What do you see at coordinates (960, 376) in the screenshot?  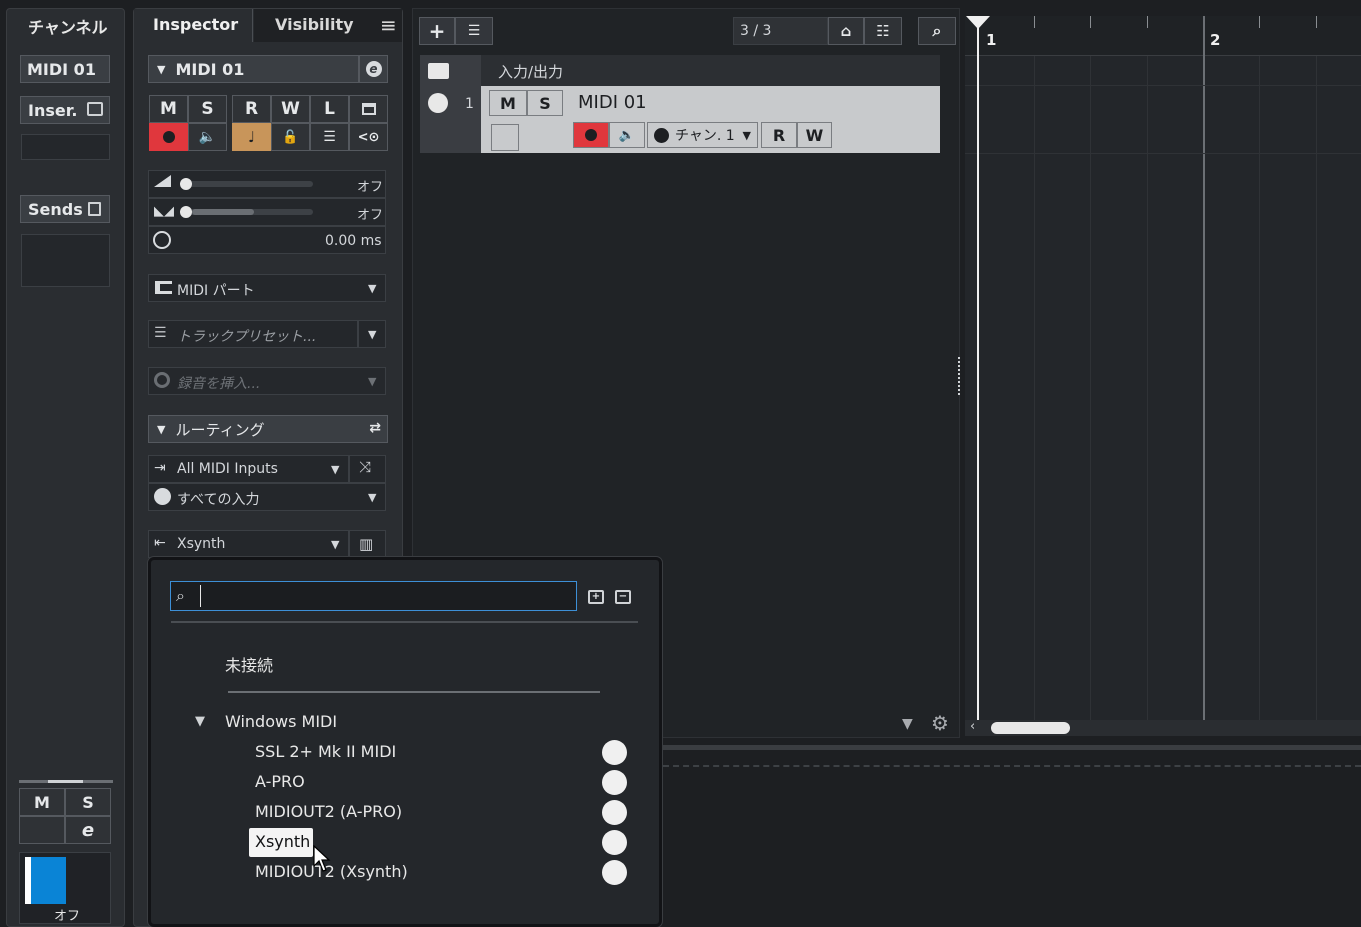 I see `splitter-handle` at bounding box center [960, 376].